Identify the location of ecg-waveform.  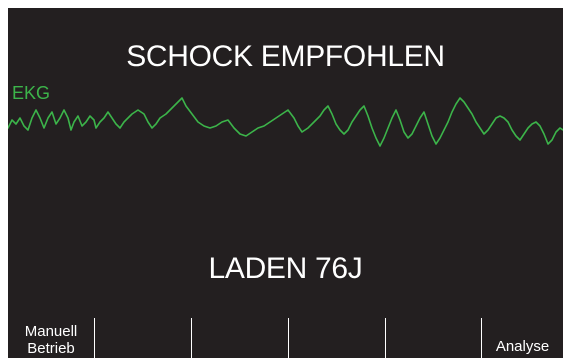
(285, 122).